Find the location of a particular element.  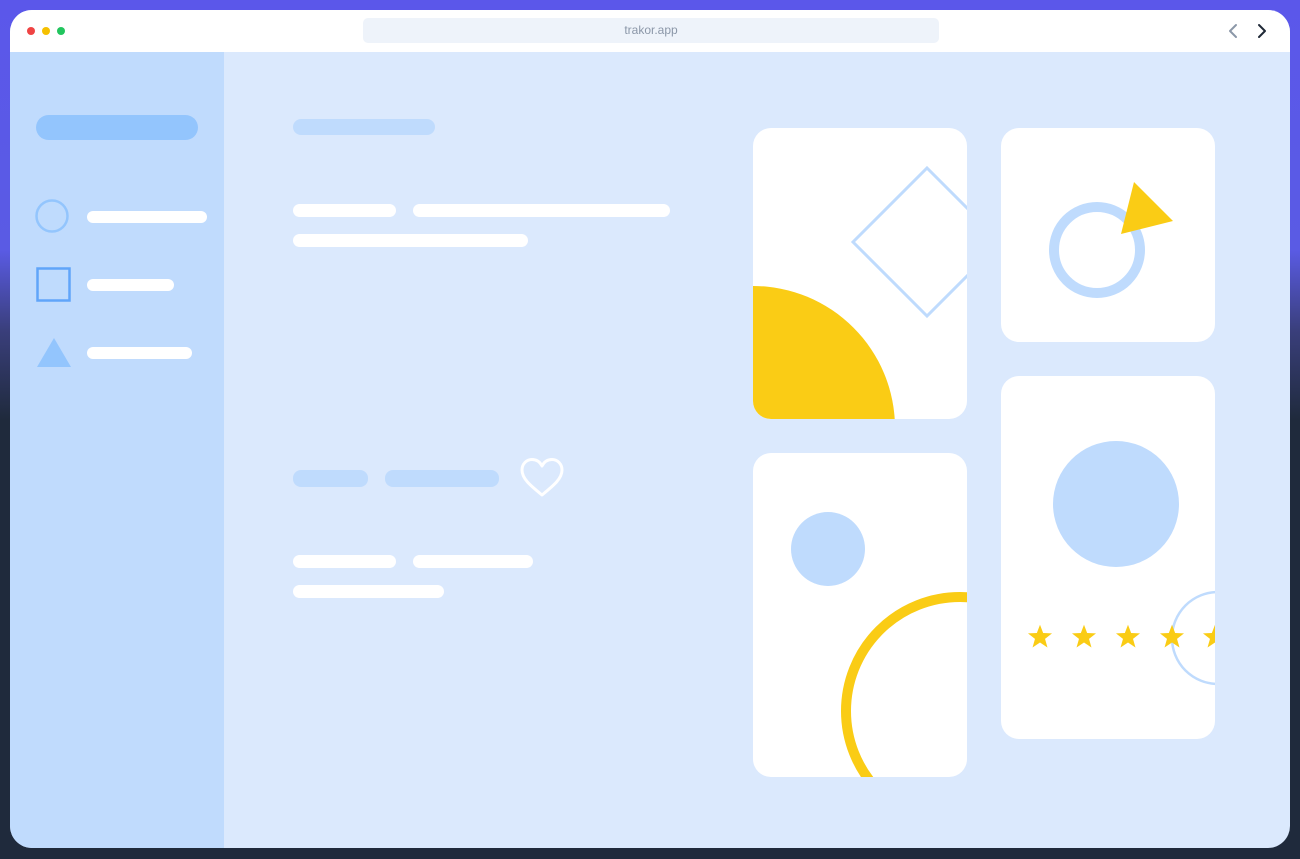

chevron-left-icon is located at coordinates (1233, 31).